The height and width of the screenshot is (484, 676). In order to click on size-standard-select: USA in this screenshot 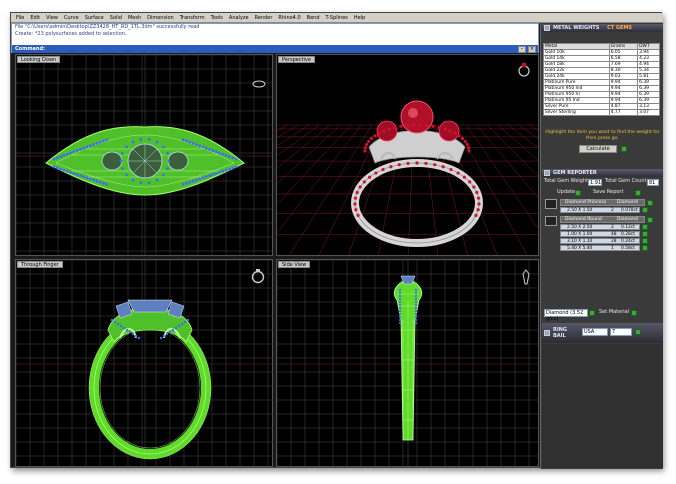, I will do `click(595, 332)`.